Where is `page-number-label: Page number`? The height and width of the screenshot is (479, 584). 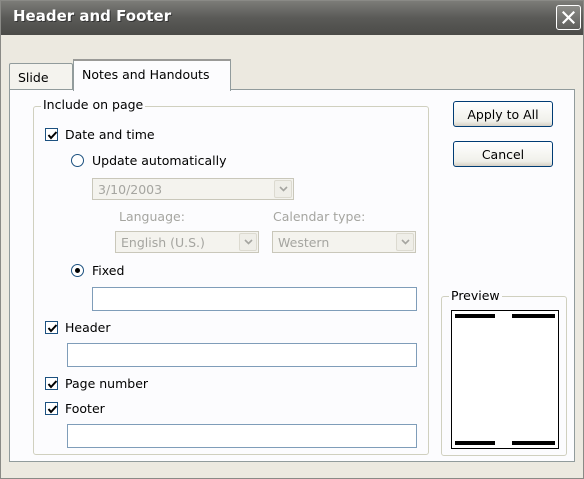
page-number-label: Page number is located at coordinates (107, 383).